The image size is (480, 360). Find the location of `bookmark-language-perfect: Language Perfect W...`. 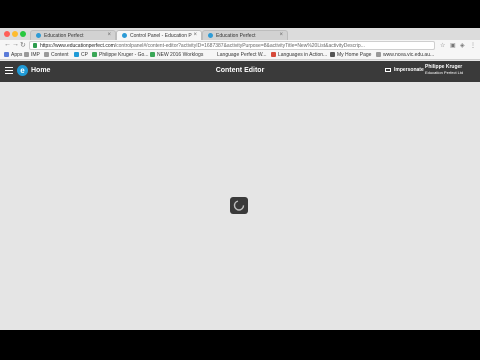

bookmark-language-perfect: Language Perfect W... is located at coordinates (241, 55).